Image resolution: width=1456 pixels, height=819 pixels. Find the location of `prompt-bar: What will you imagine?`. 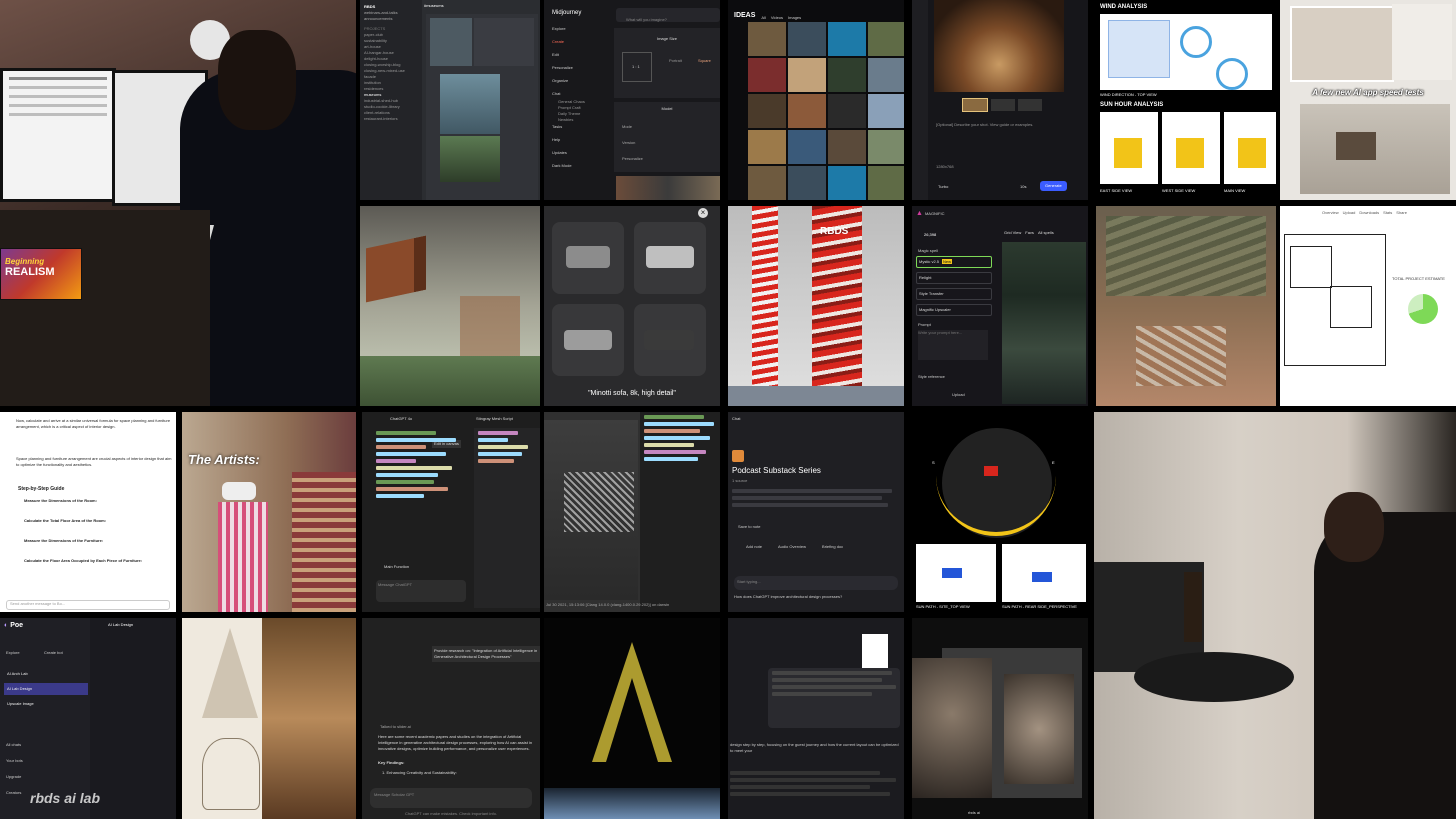

prompt-bar: What will you imagine? is located at coordinates (668, 15).